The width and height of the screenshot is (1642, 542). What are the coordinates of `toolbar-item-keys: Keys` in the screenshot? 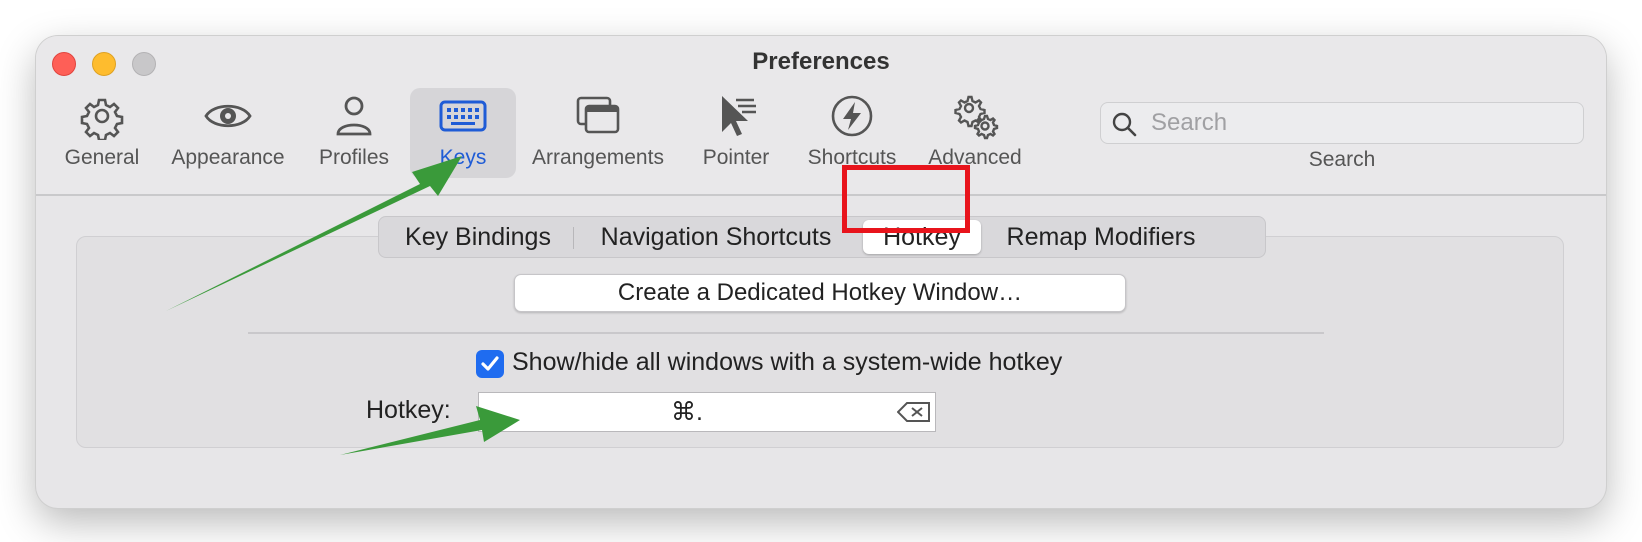 It's located at (463, 133).